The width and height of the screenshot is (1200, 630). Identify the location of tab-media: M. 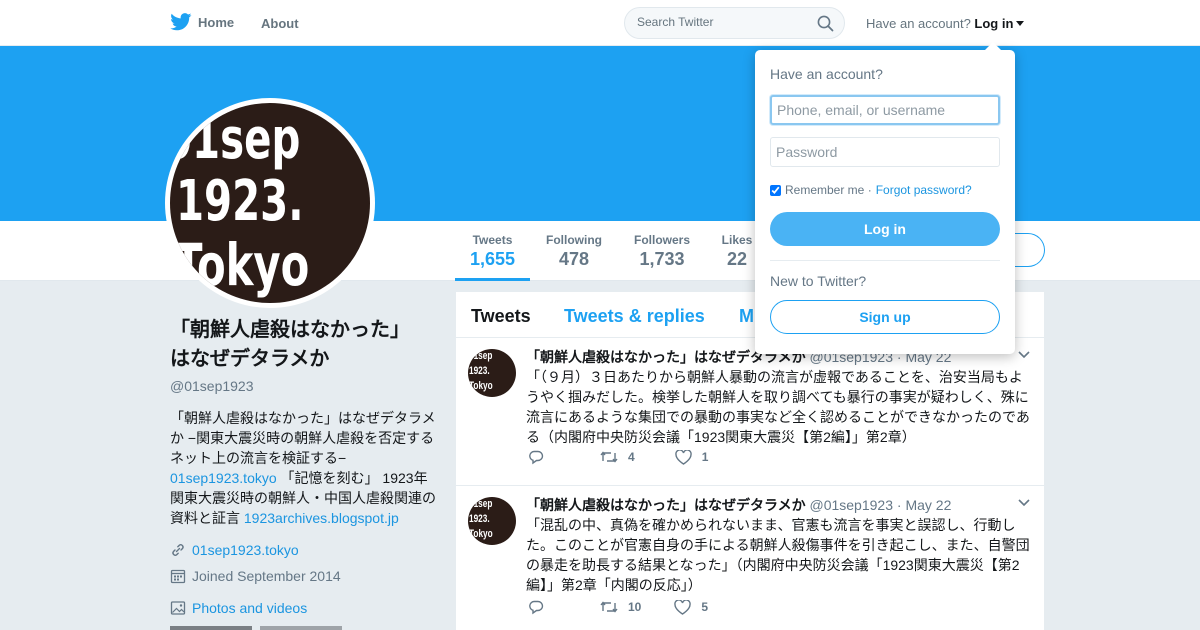
(746, 316).